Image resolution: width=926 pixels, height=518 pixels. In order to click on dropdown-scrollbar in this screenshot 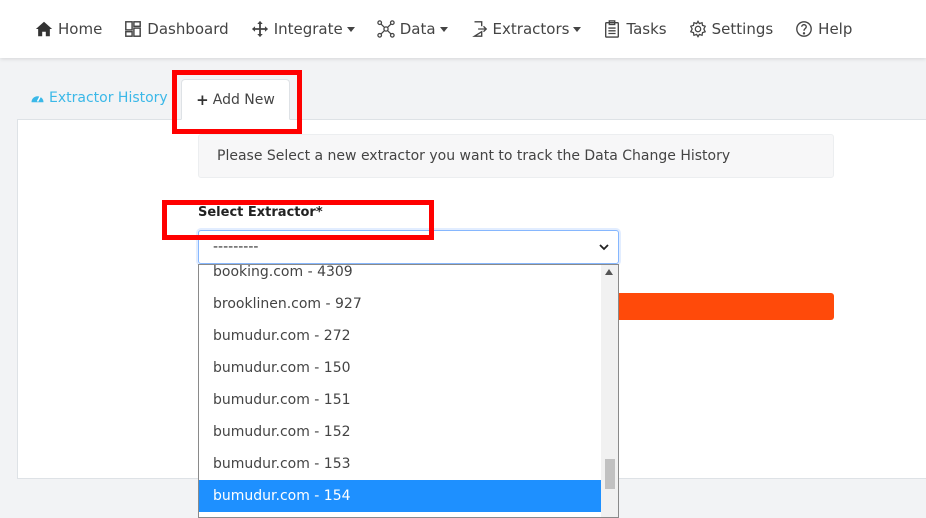, I will do `click(609, 391)`.